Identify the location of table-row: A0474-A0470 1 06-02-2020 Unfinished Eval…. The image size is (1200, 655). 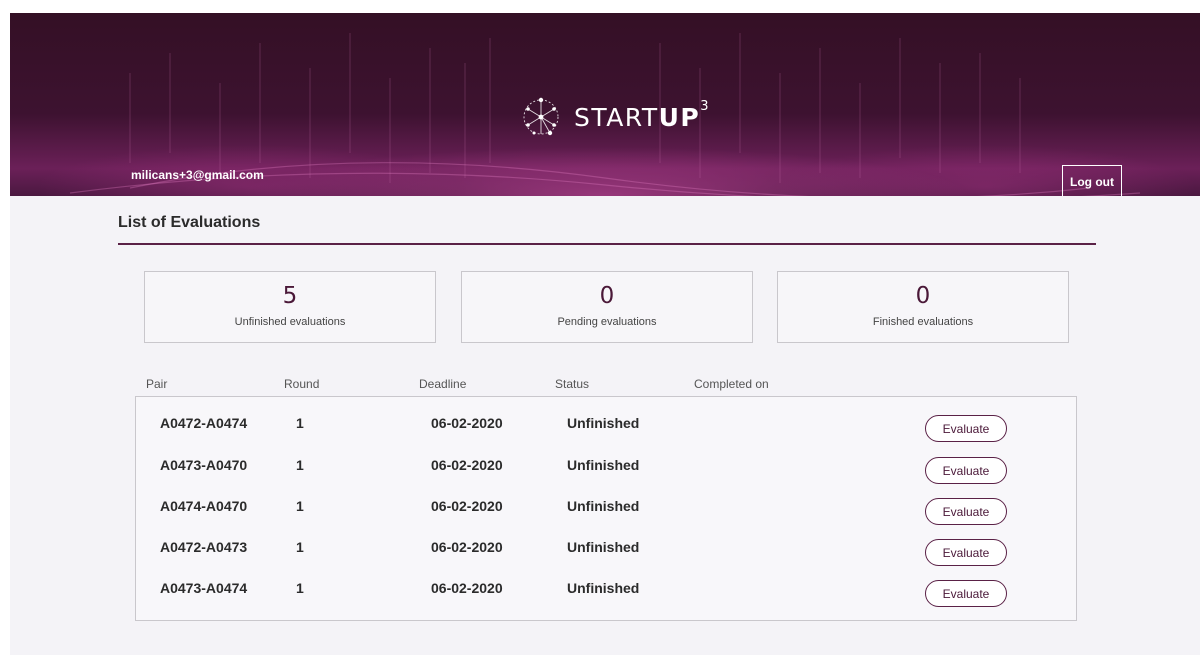
(606, 510).